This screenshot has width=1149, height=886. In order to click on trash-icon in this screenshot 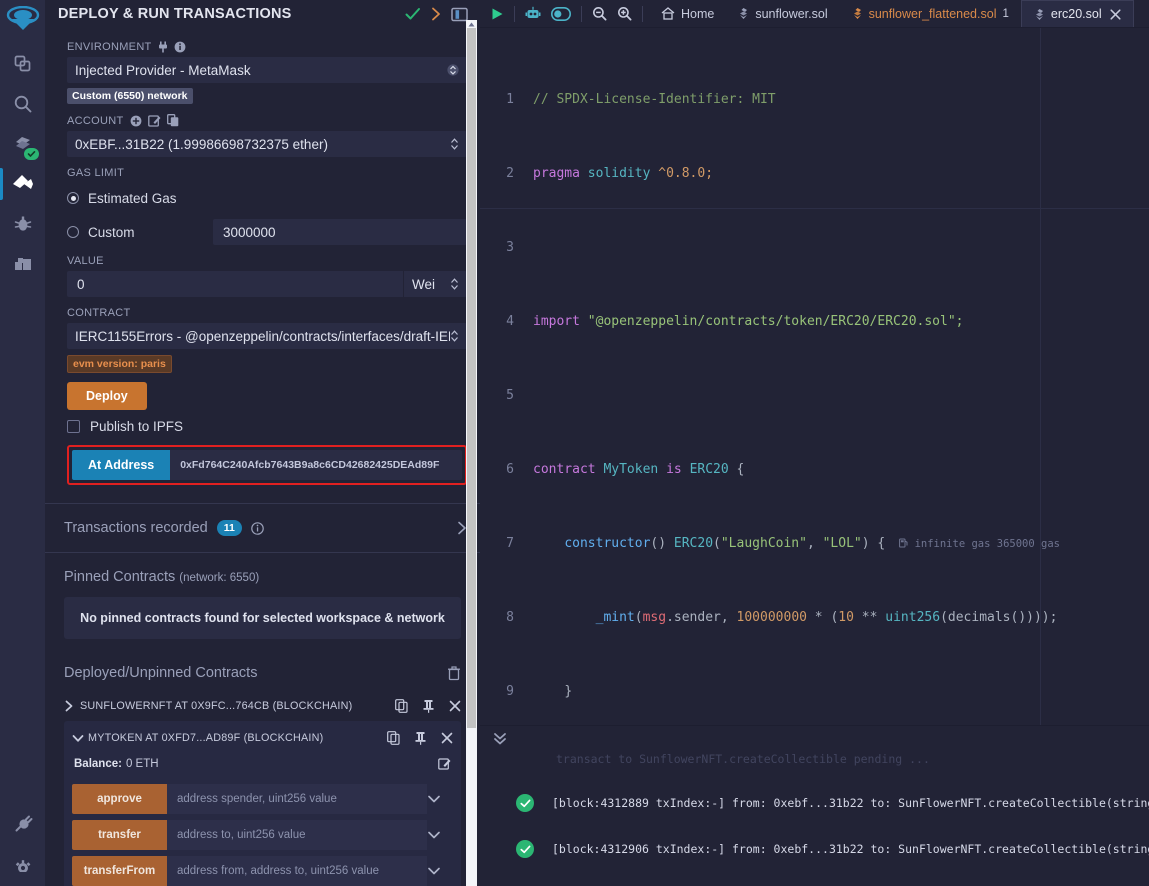, I will do `click(454, 673)`.